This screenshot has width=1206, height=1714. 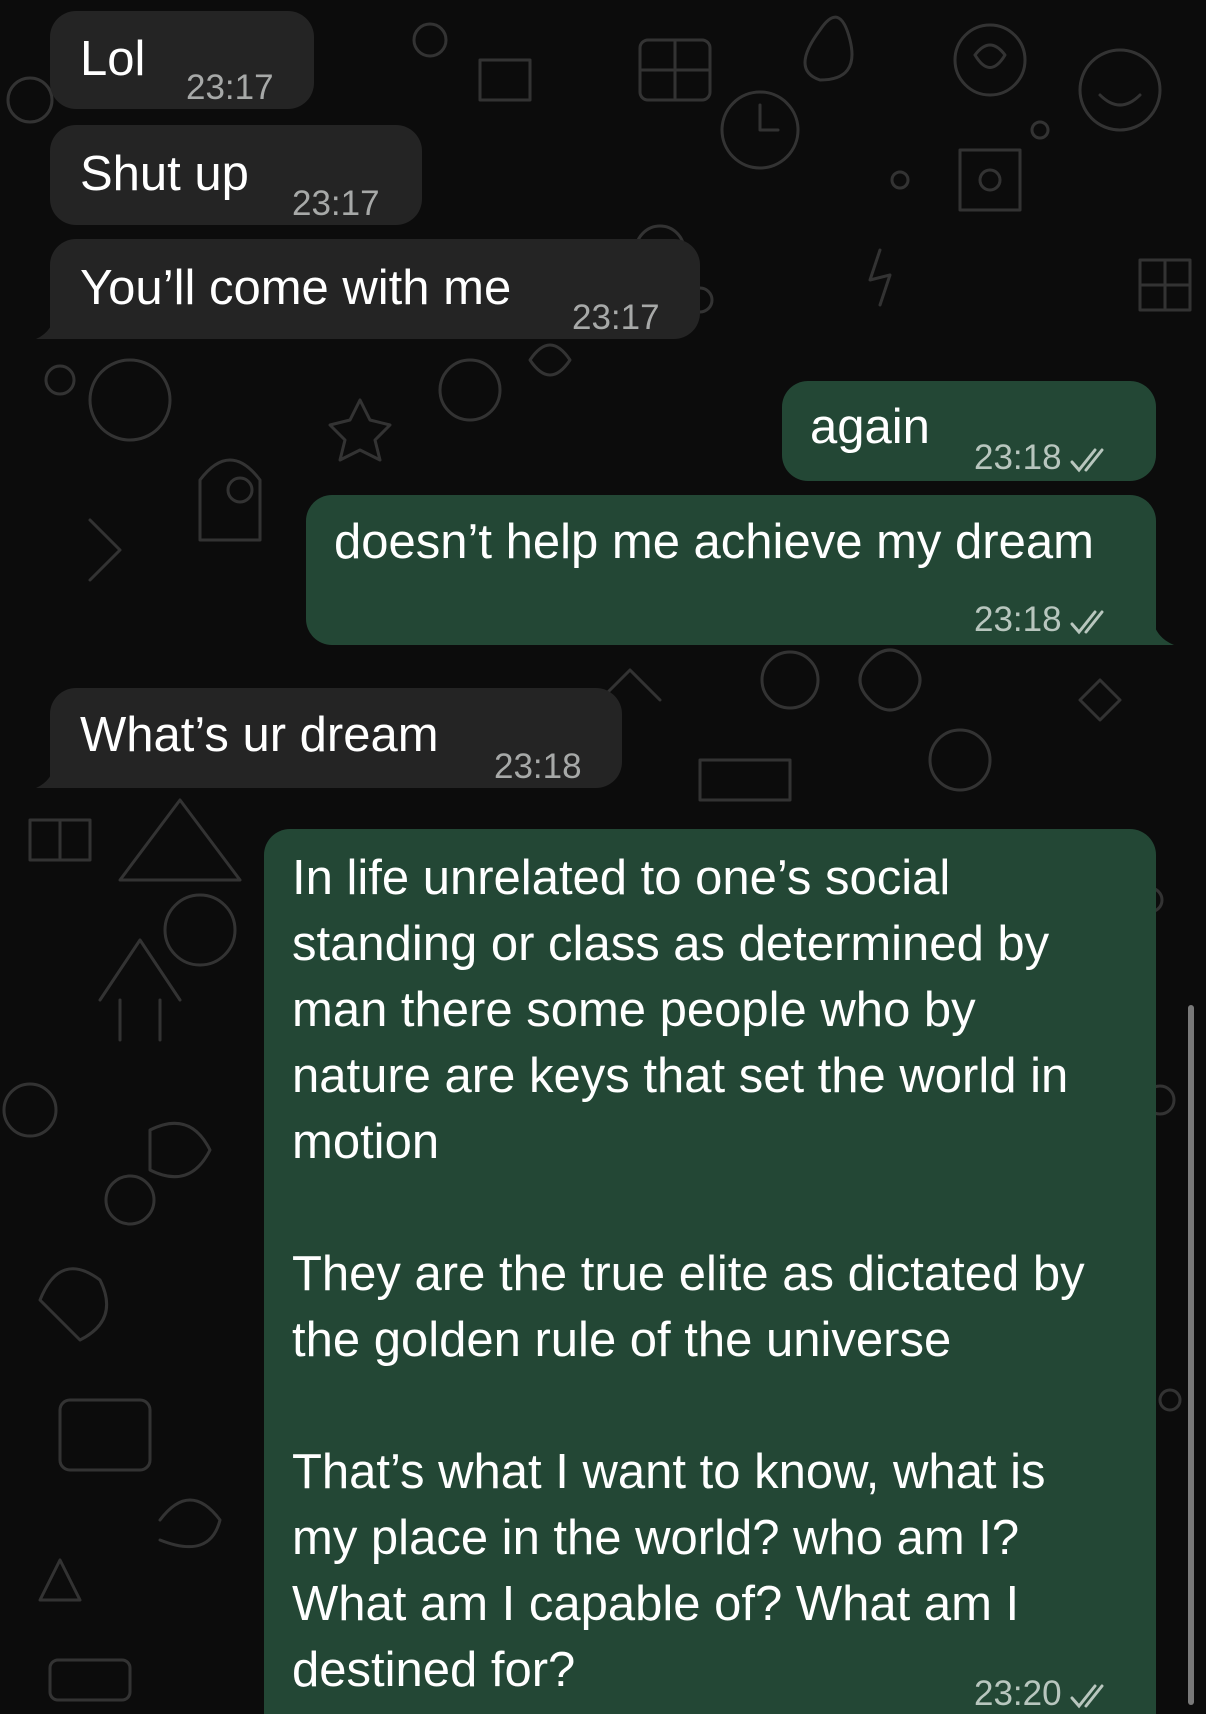 What do you see at coordinates (870, 427) in the screenshot?
I see `message-text: again` at bounding box center [870, 427].